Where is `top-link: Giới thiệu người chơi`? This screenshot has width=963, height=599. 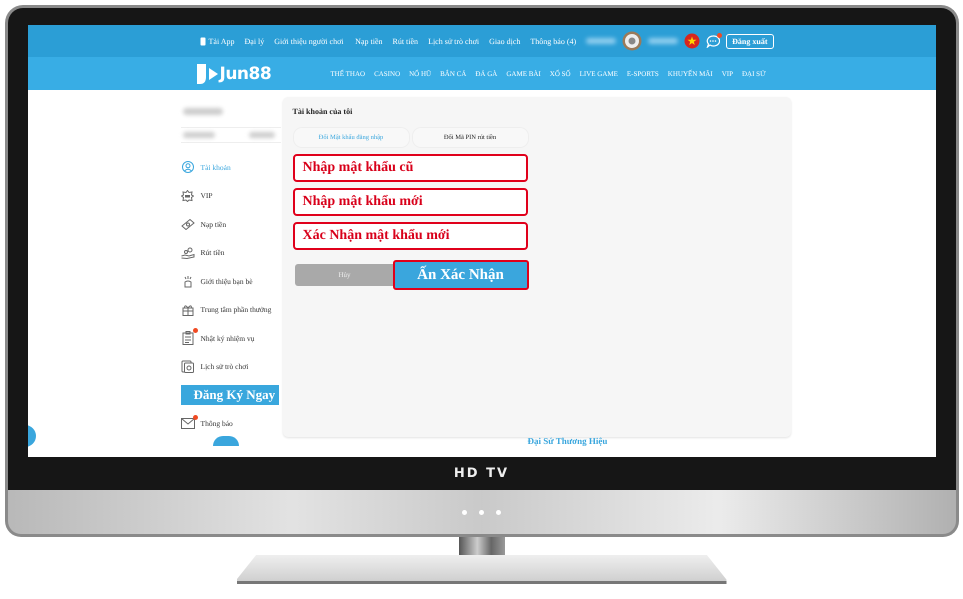
top-link: Giới thiệu người chơi is located at coordinates (309, 41).